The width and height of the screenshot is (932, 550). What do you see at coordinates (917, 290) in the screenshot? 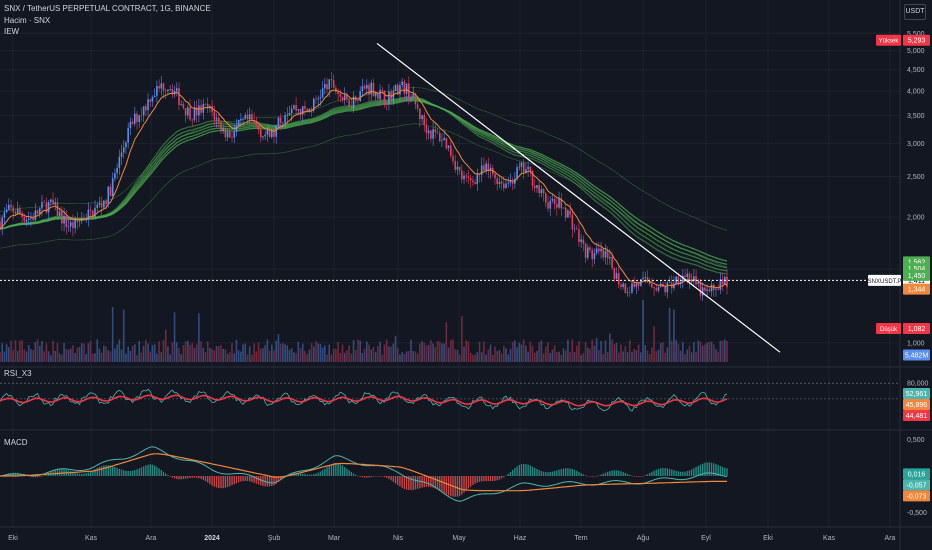
I see `level-price-label: 1,344` at bounding box center [917, 290].